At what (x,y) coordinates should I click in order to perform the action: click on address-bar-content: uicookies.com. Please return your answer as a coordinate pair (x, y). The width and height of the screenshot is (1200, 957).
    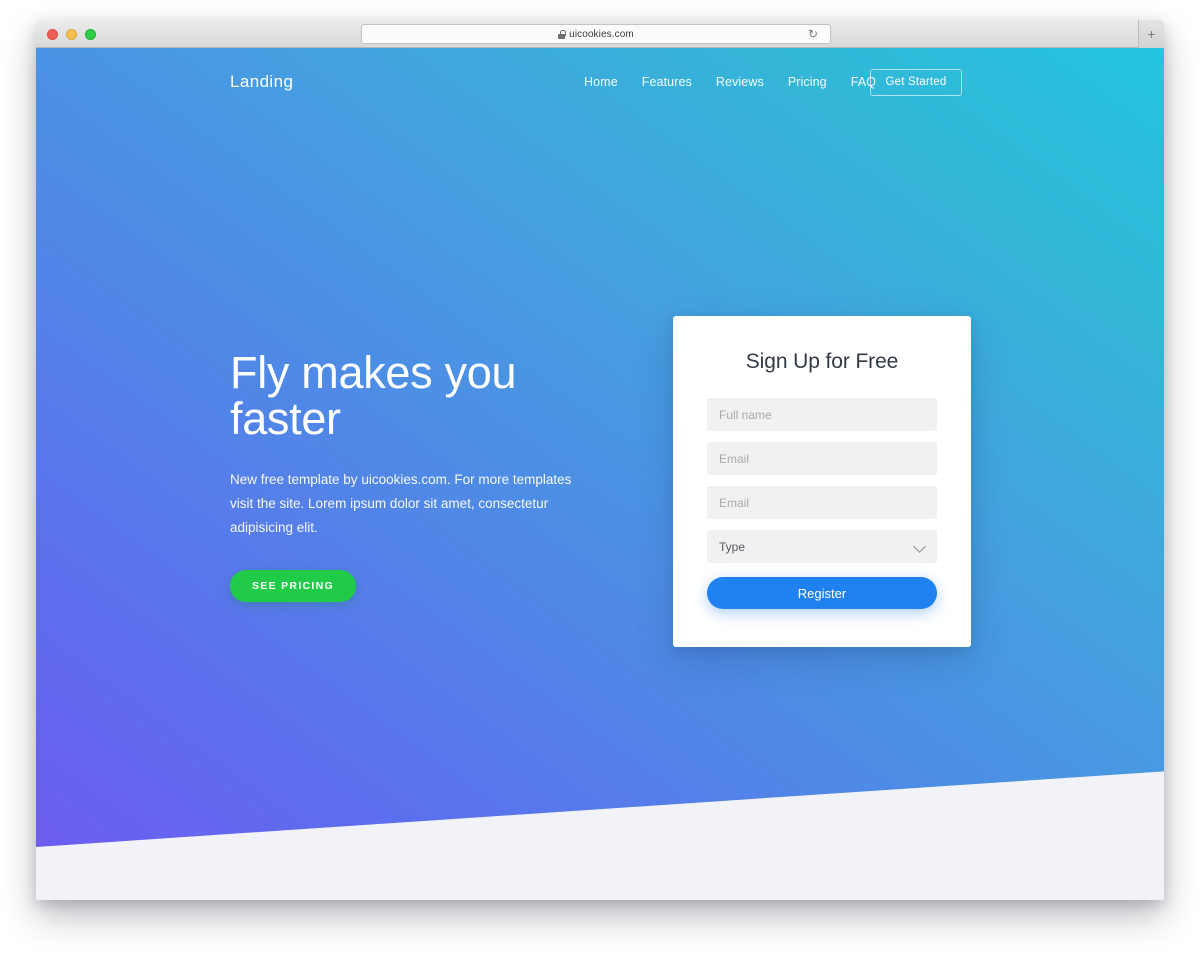
    Looking at the image, I should click on (596, 34).